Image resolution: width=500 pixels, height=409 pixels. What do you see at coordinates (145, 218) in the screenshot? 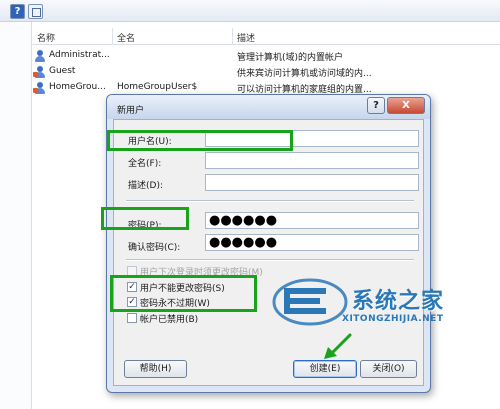
I see `highlight-password` at bounding box center [145, 218].